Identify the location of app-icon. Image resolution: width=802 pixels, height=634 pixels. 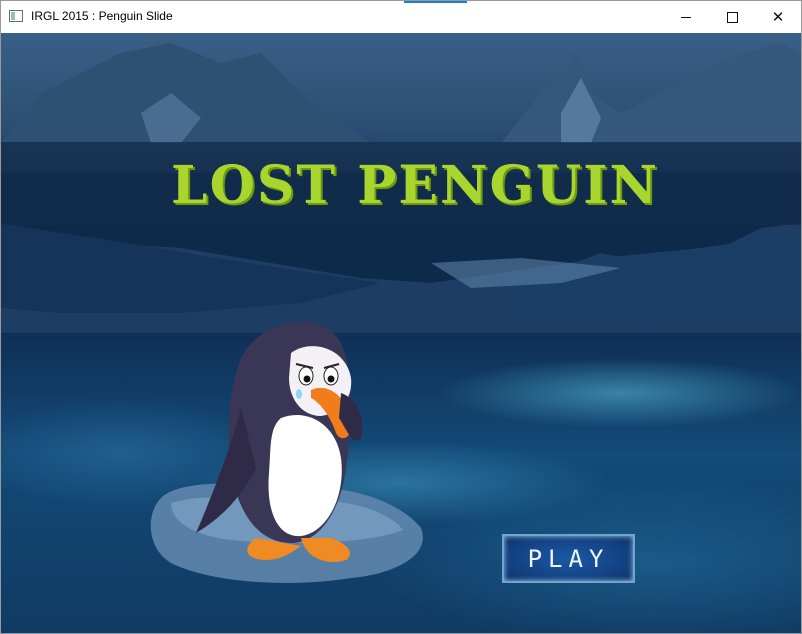
(16, 16).